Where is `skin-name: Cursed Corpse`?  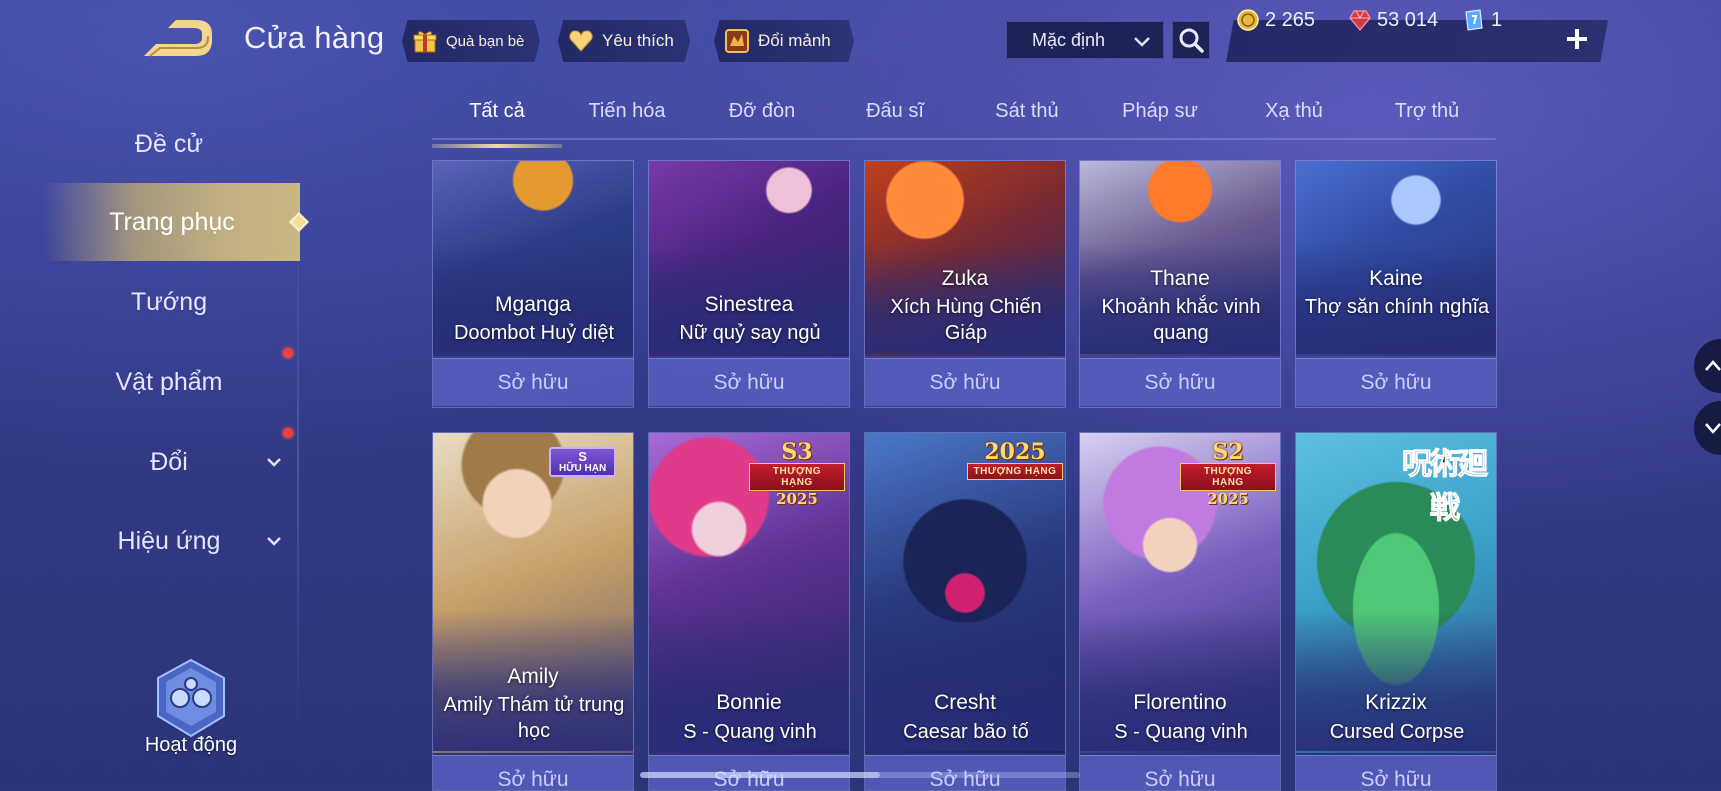
skin-name: Cursed Corpse is located at coordinates (1397, 732).